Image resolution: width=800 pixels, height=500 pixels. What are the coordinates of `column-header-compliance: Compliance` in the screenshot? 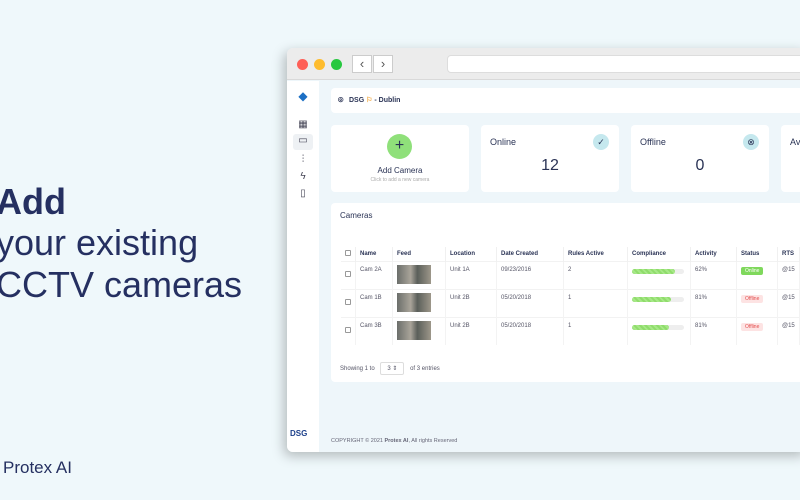 It's located at (659, 254).